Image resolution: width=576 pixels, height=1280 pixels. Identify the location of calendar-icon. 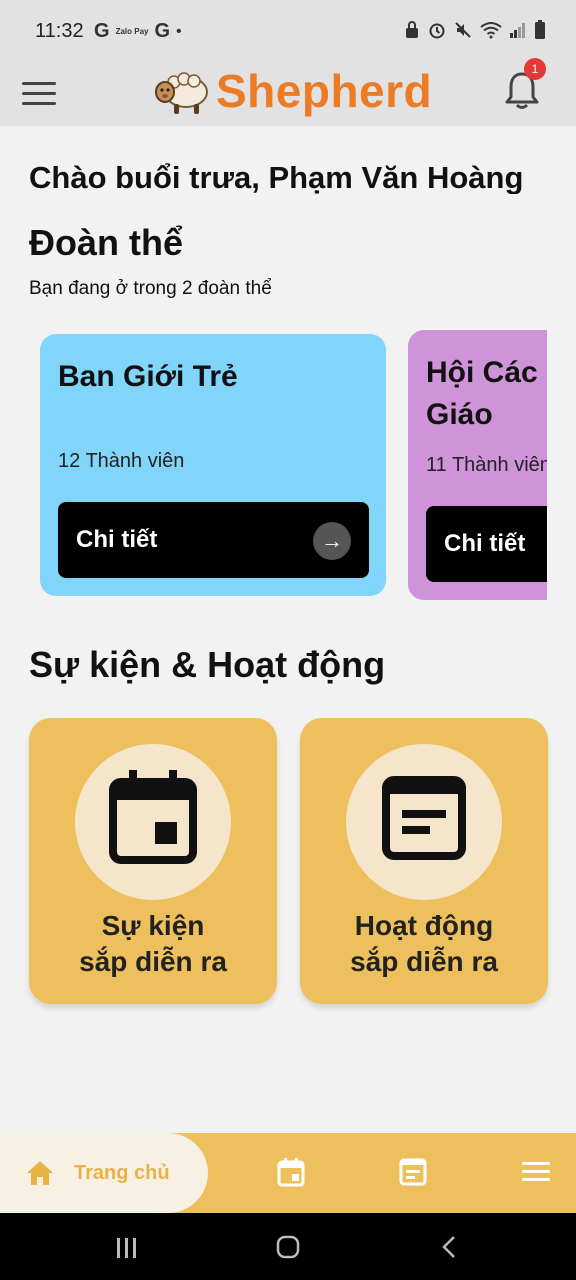
(153, 817).